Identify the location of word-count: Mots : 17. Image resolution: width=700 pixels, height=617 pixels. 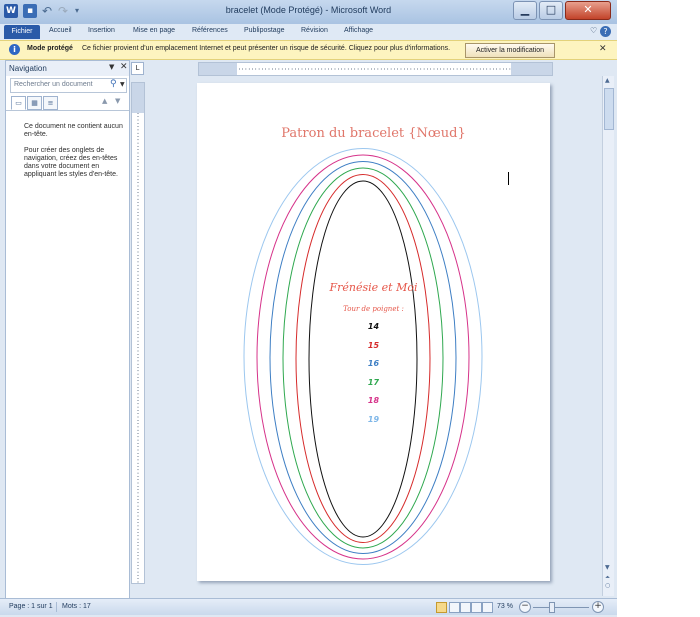
(76, 606).